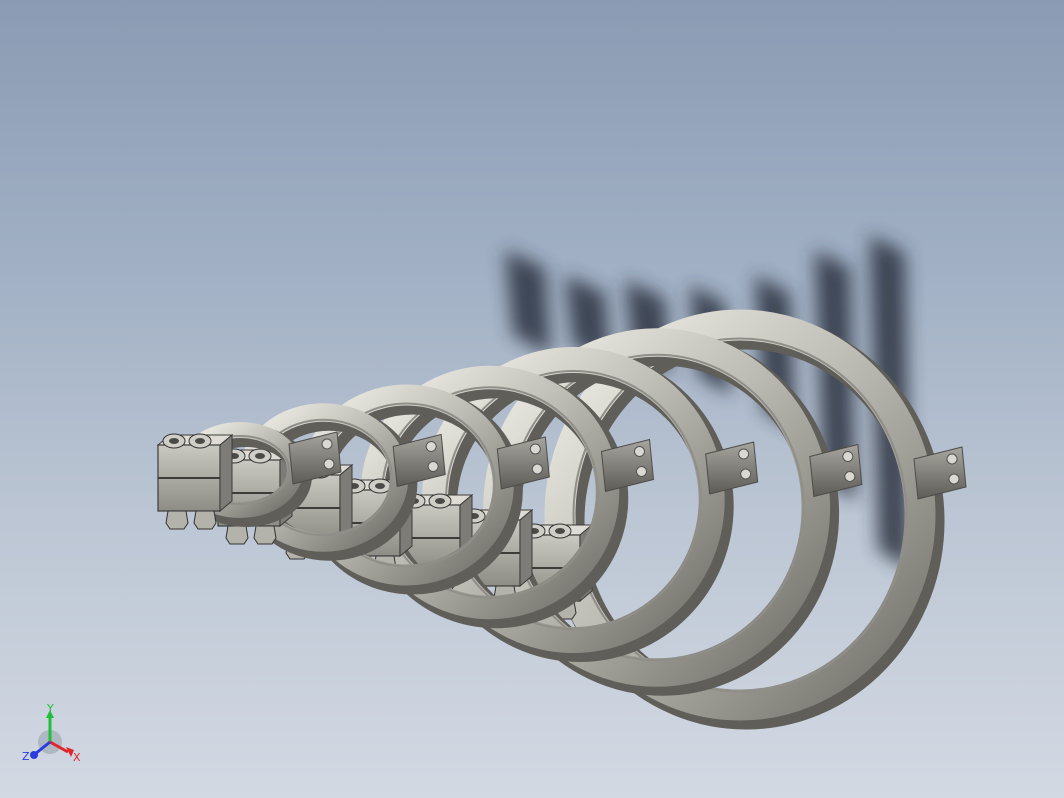 The width and height of the screenshot is (1064, 798). Describe the element at coordinates (50, 709) in the screenshot. I see `y-axis-label: Y` at that location.